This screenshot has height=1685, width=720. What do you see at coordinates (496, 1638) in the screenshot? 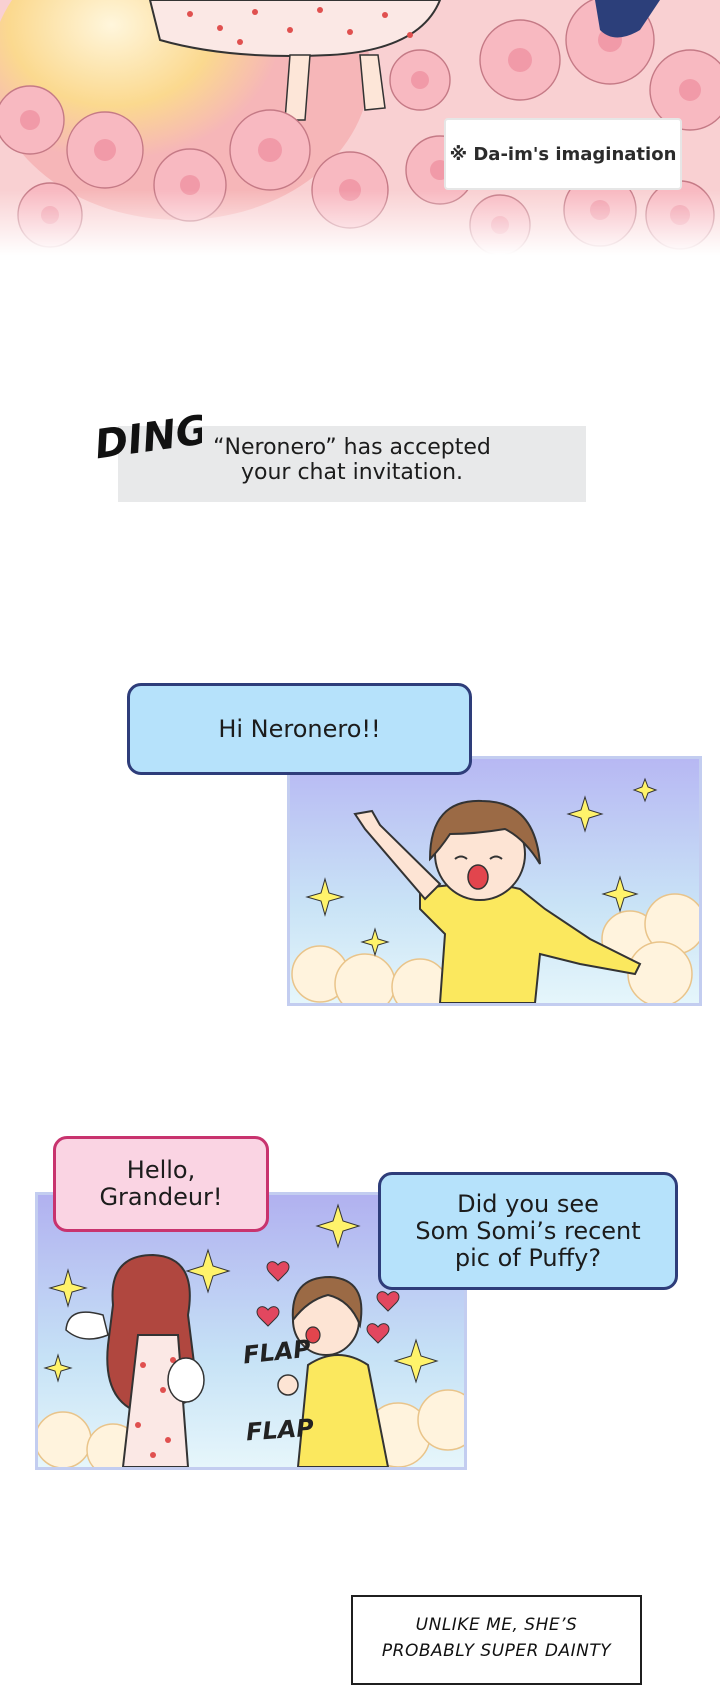
I see `narration-caption-text: UNLIKE ME, SHE’S PROBABLY SUPER DAINTY` at bounding box center [496, 1638].